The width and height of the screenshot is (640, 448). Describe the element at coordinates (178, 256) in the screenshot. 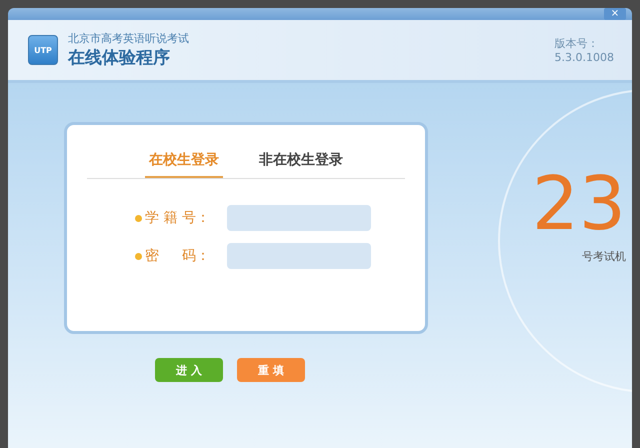

I see `field-label: 密 码：` at that location.